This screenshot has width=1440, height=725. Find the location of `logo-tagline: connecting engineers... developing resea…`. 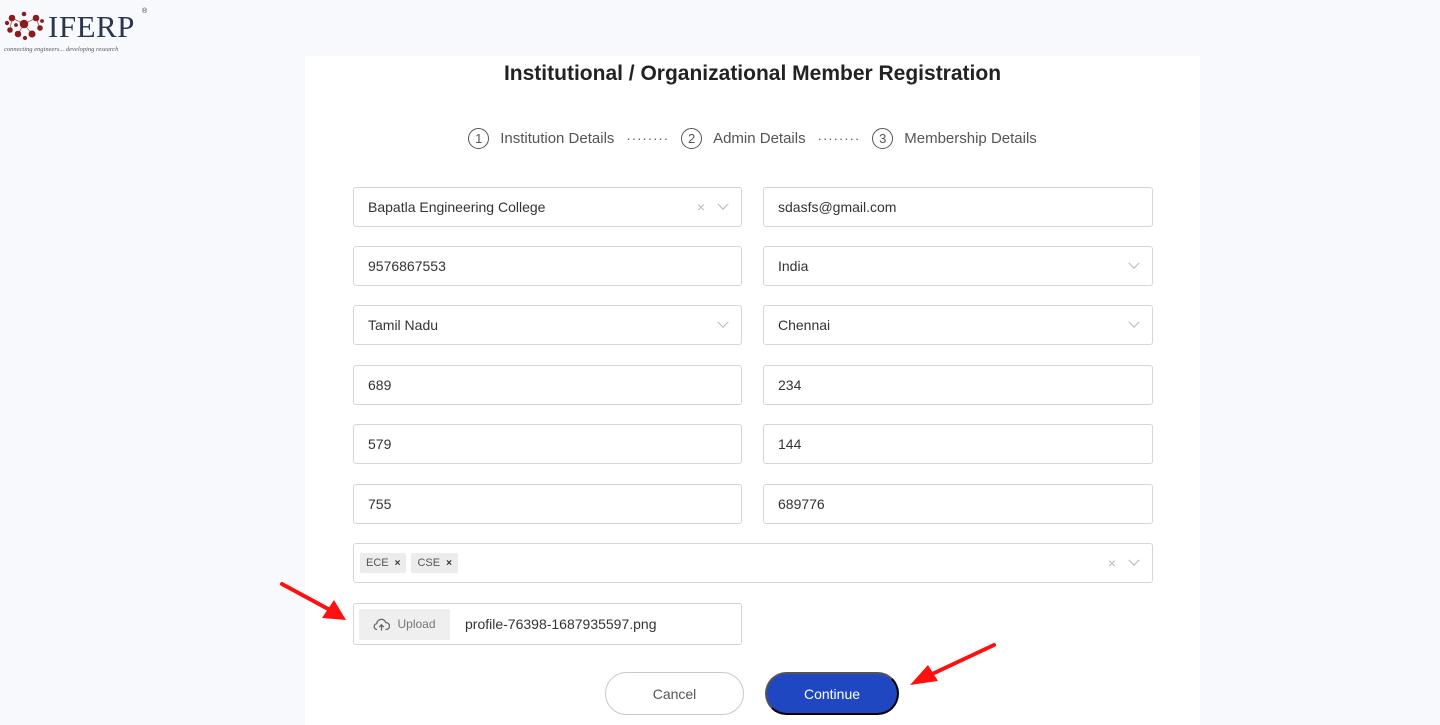

logo-tagline: connecting engineers... developing resea… is located at coordinates (61, 49).